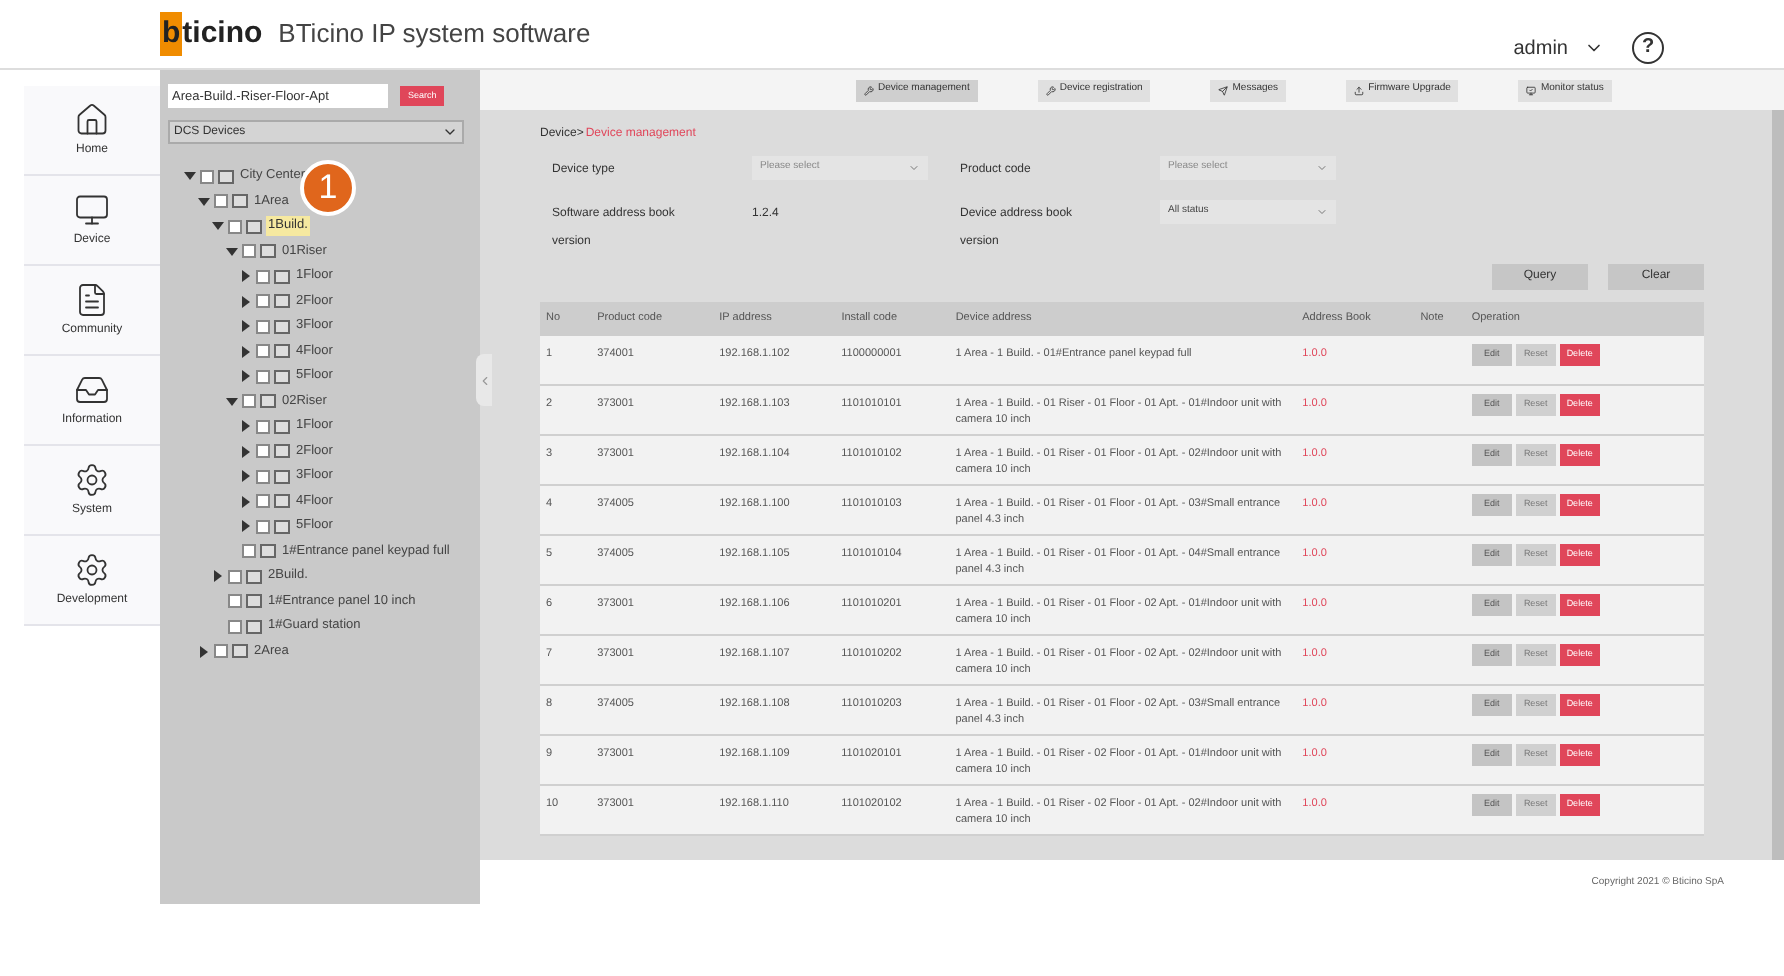 The width and height of the screenshot is (1784, 976). What do you see at coordinates (1648, 48) in the screenshot?
I see `help-button: ?` at bounding box center [1648, 48].